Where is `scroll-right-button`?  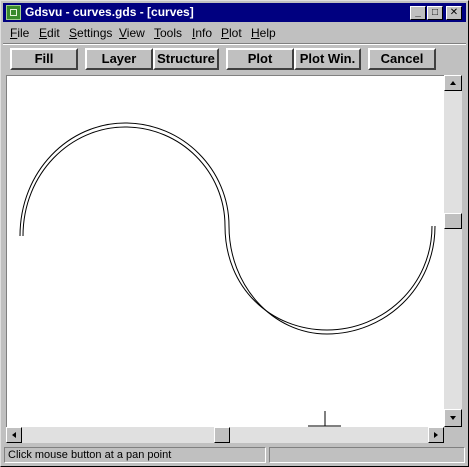
scroll-right-button is located at coordinates (436, 435).